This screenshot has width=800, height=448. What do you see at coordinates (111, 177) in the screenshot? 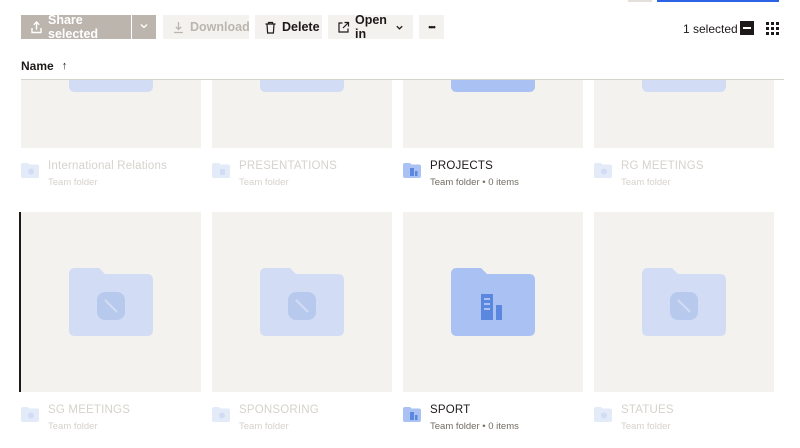
I see `folder-info: International Relations Team folder` at bounding box center [111, 177].